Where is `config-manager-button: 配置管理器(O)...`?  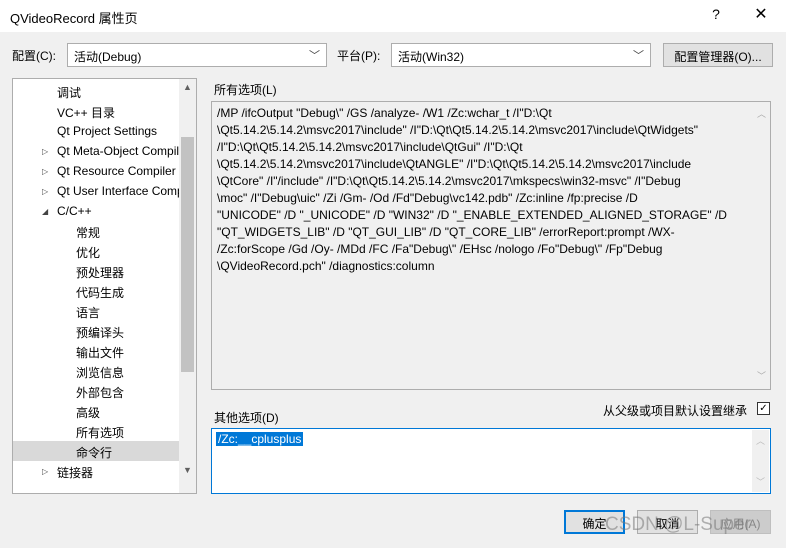 config-manager-button: 配置管理器(O)... is located at coordinates (718, 55).